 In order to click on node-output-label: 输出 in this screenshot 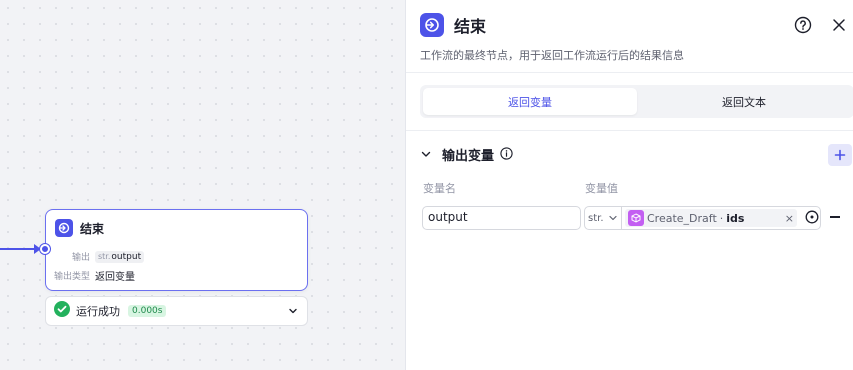, I will do `click(80, 258)`.